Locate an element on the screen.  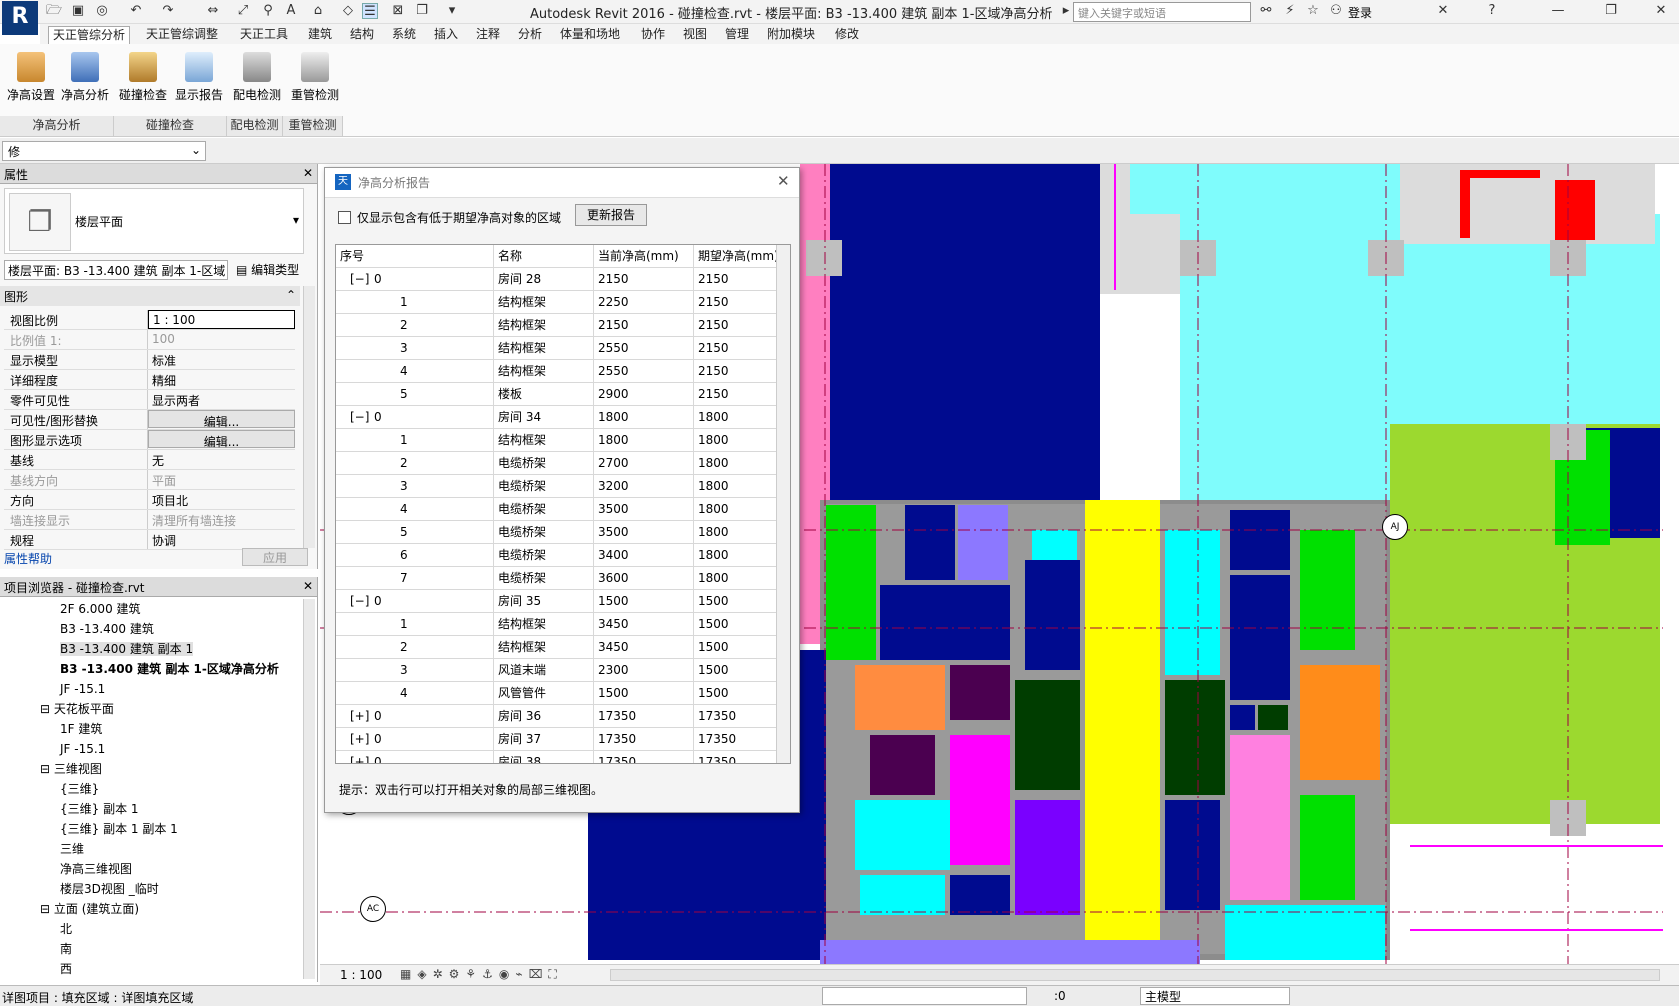
view-instance-selector: 楼层平面: B3 -13.400 建筑 副本 1-区域 is located at coordinates (116, 270).